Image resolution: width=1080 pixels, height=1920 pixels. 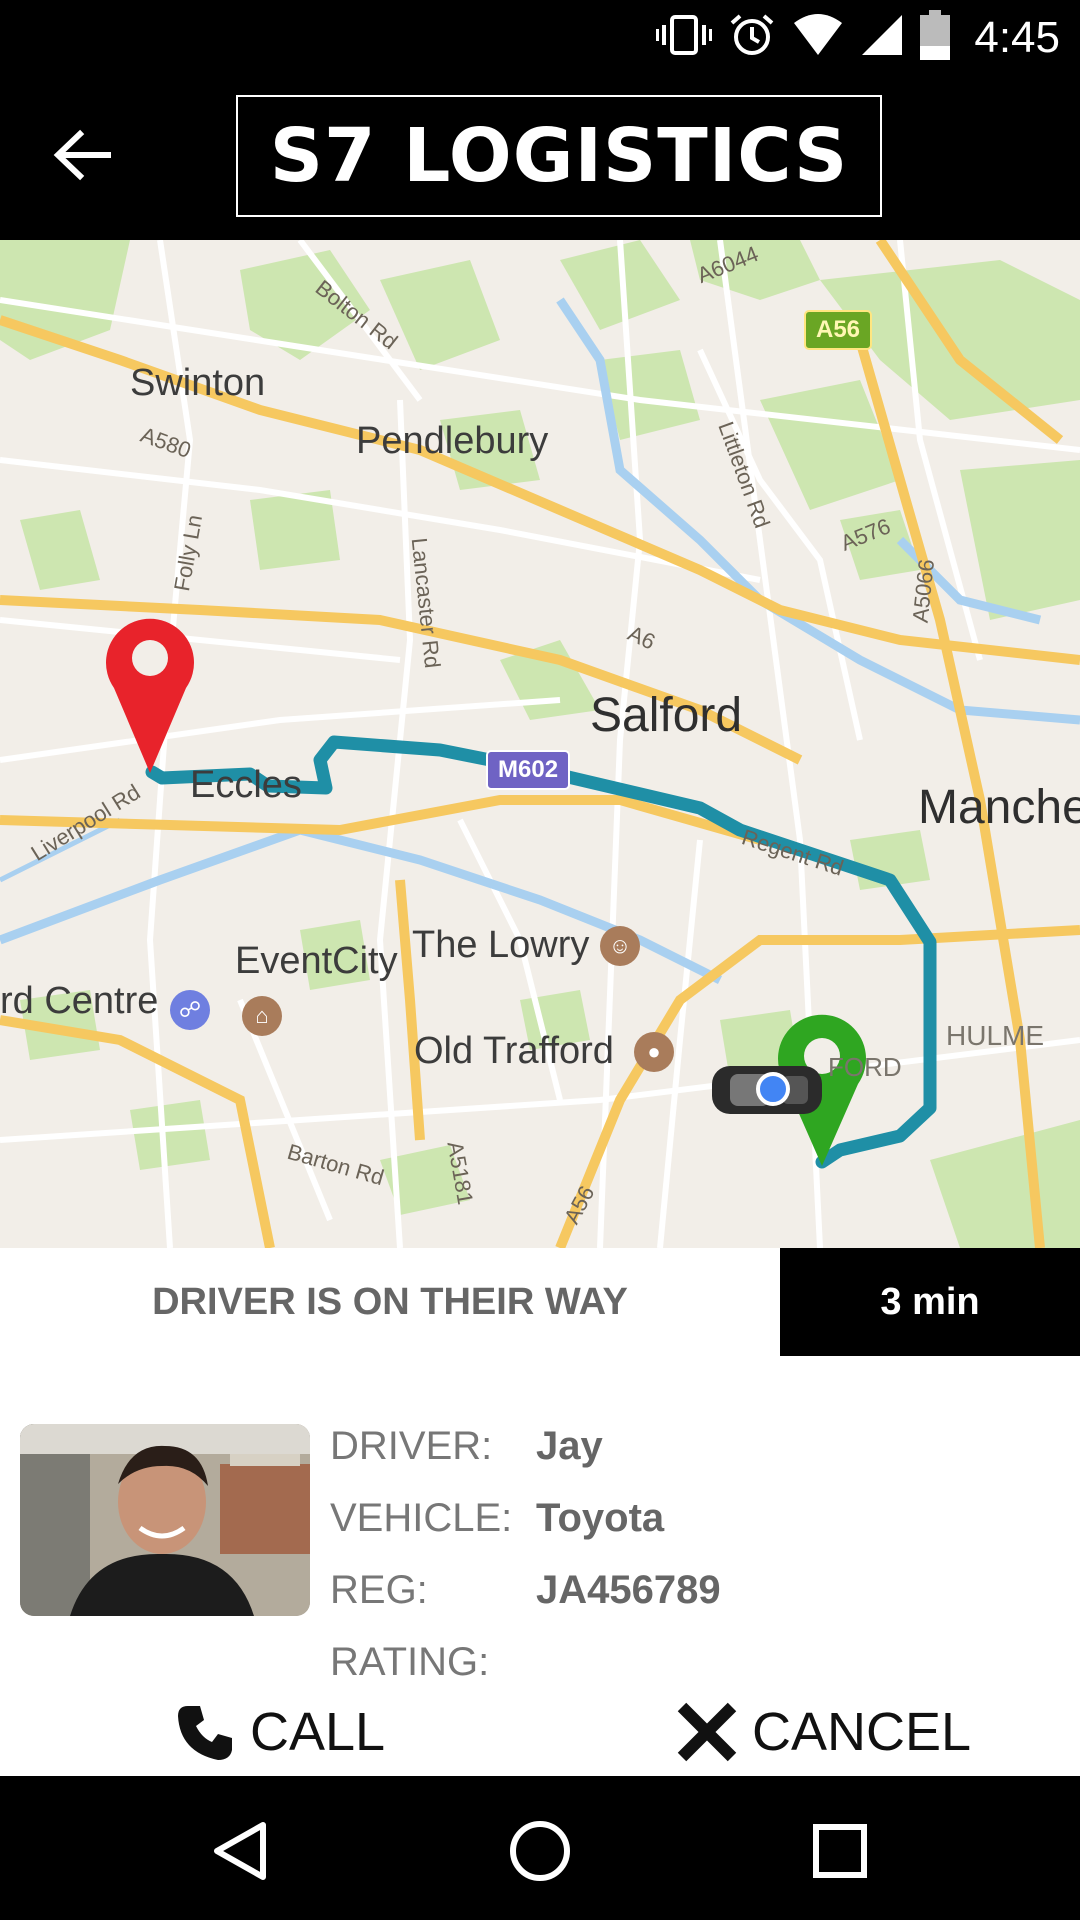 What do you see at coordinates (666, 715) in the screenshot?
I see `map-label-salford: Salford` at bounding box center [666, 715].